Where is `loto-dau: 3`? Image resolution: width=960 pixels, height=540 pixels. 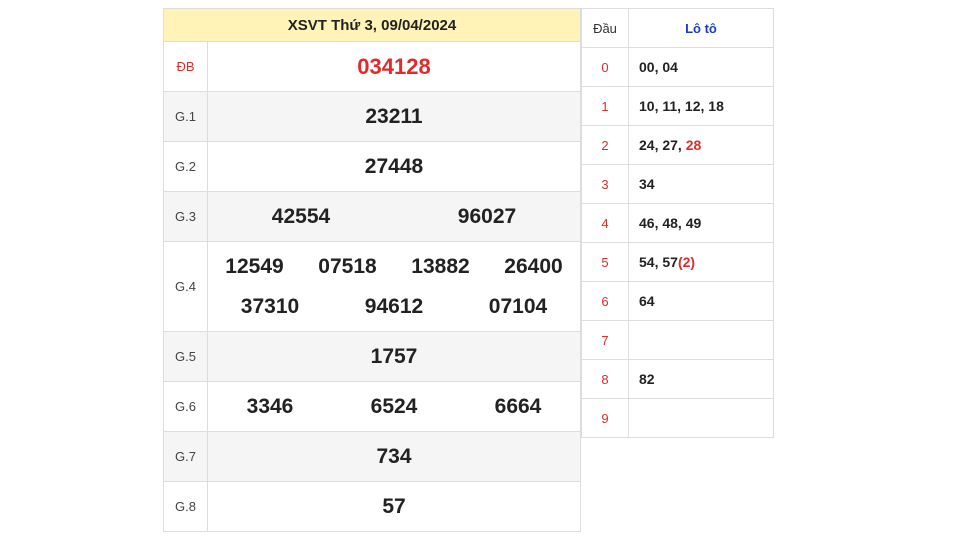
loto-dau: 3 is located at coordinates (605, 184).